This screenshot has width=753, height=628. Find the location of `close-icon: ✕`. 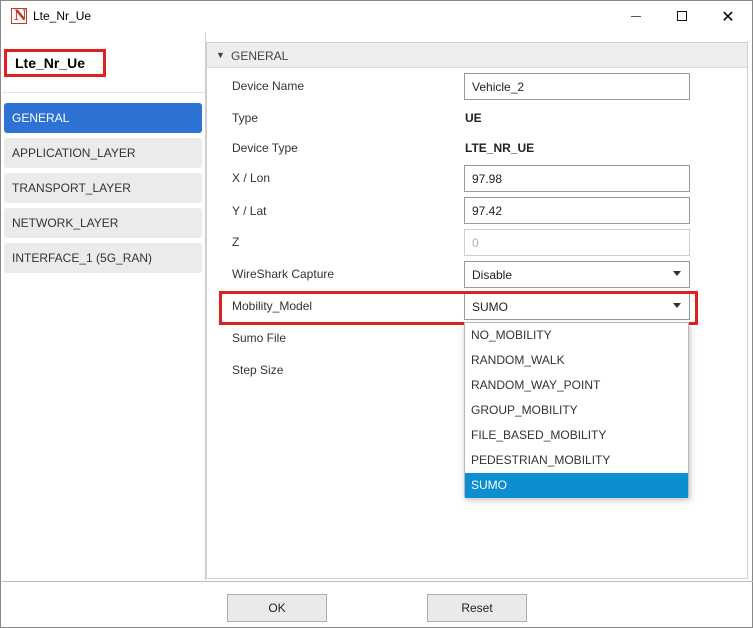

close-icon: ✕ is located at coordinates (728, 16).